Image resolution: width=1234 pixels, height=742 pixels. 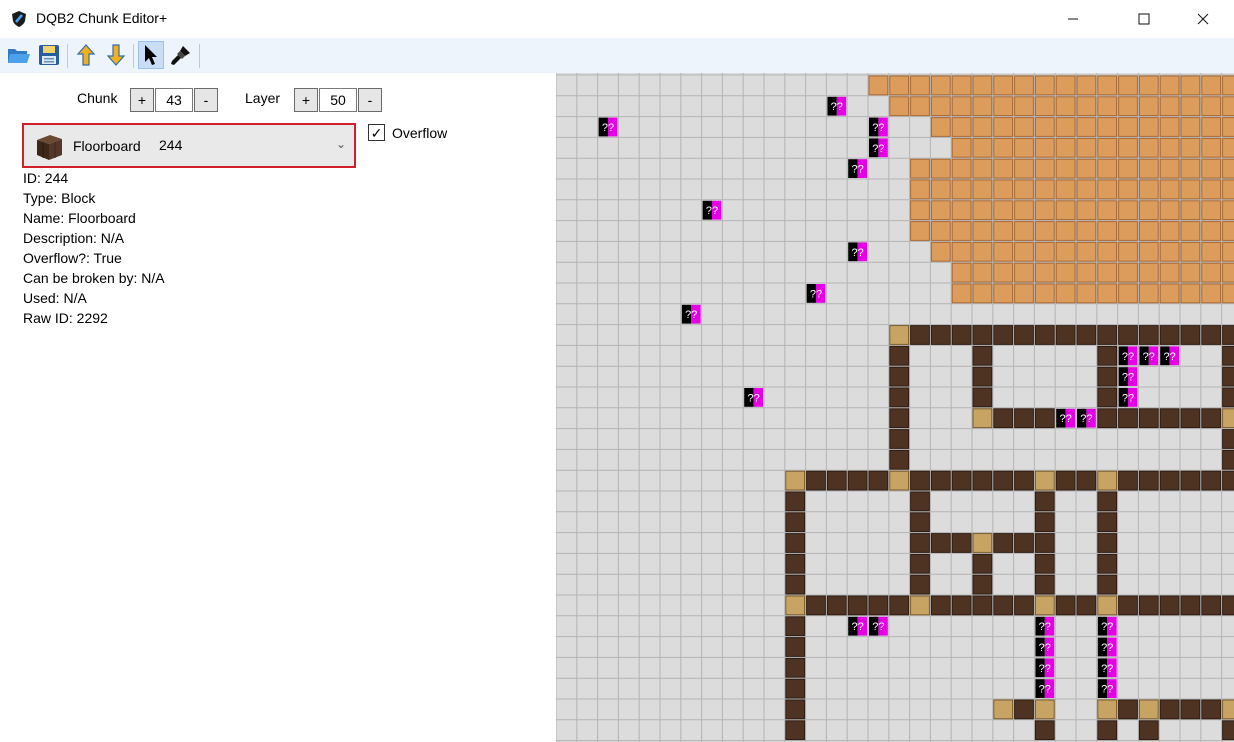 I want to click on close-button, so click(x=1203, y=19).